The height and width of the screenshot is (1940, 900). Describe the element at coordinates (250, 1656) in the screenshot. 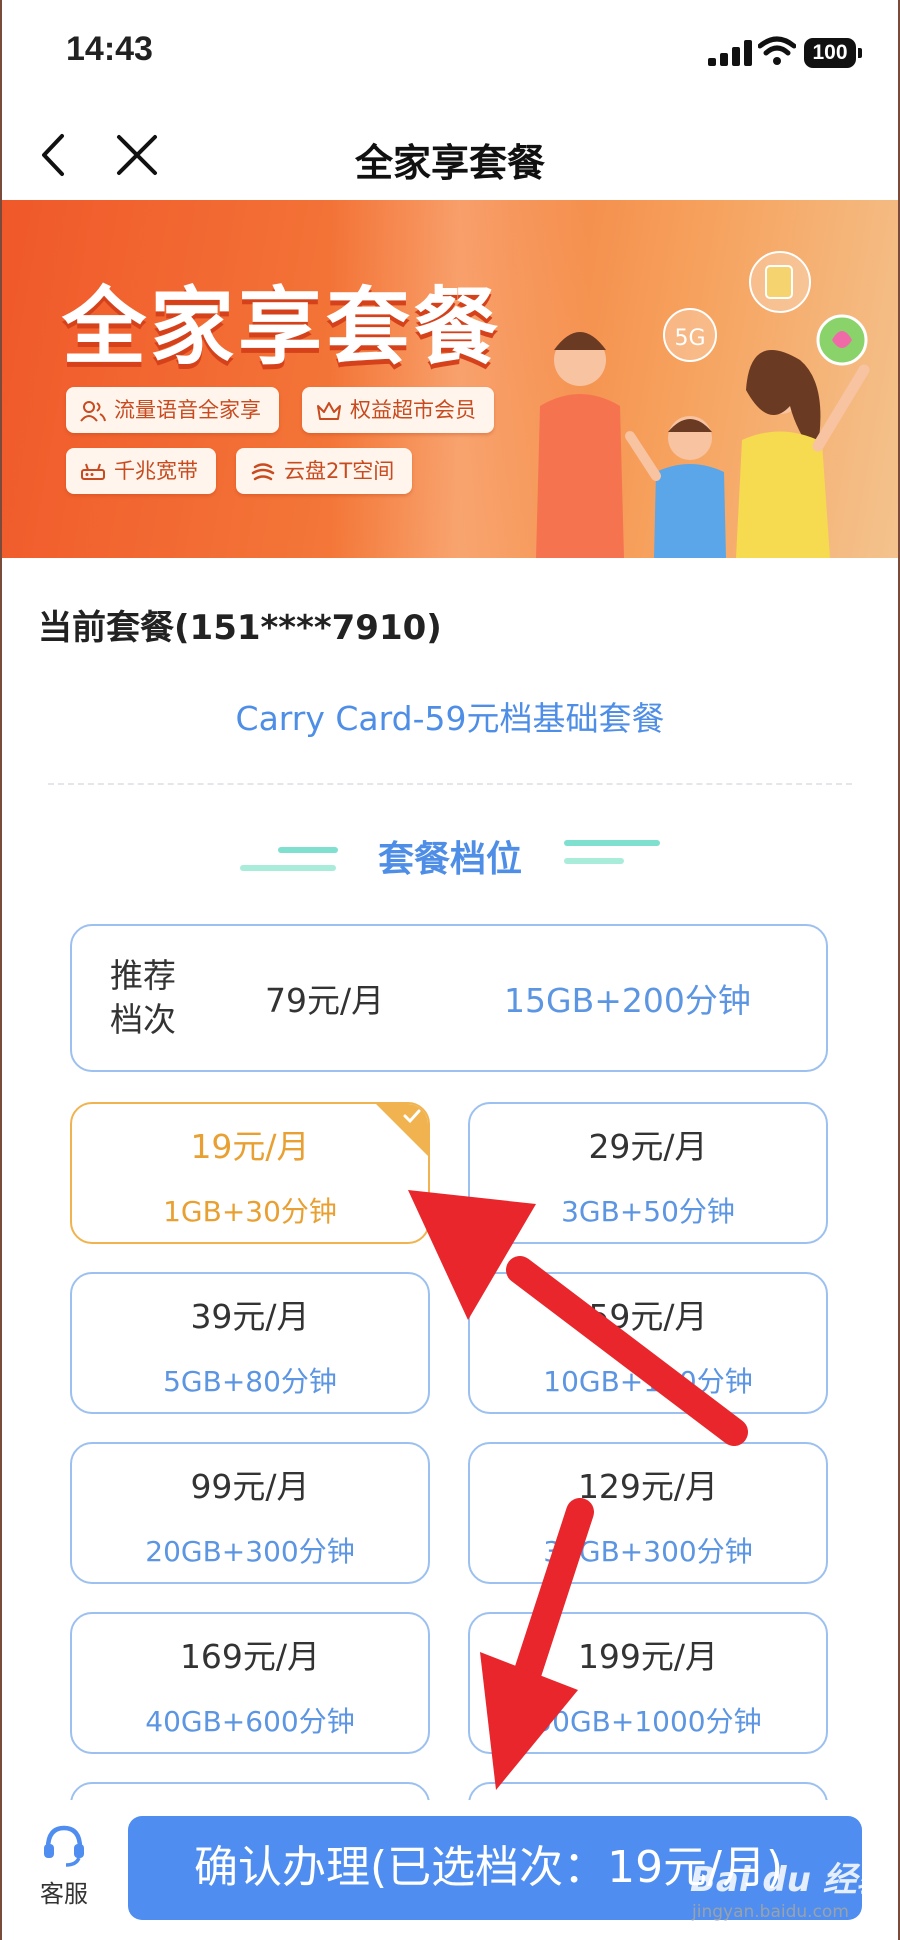

I see `plan-price: 169元/月` at that location.